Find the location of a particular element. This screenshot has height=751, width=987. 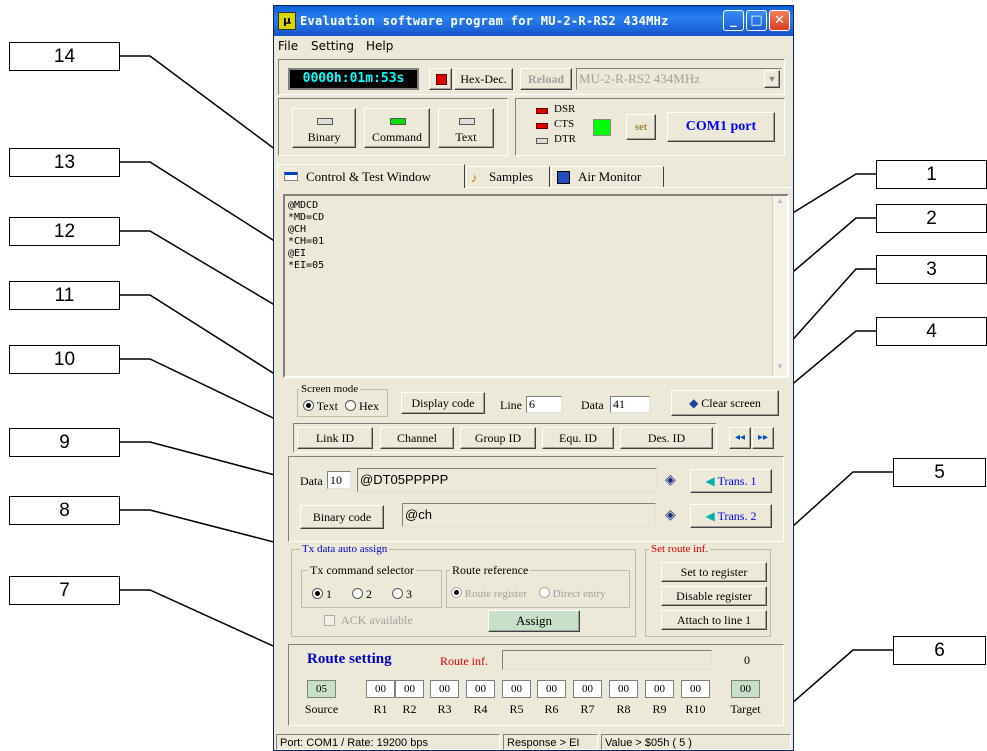

relay-register-r7: 00 is located at coordinates (587, 689).